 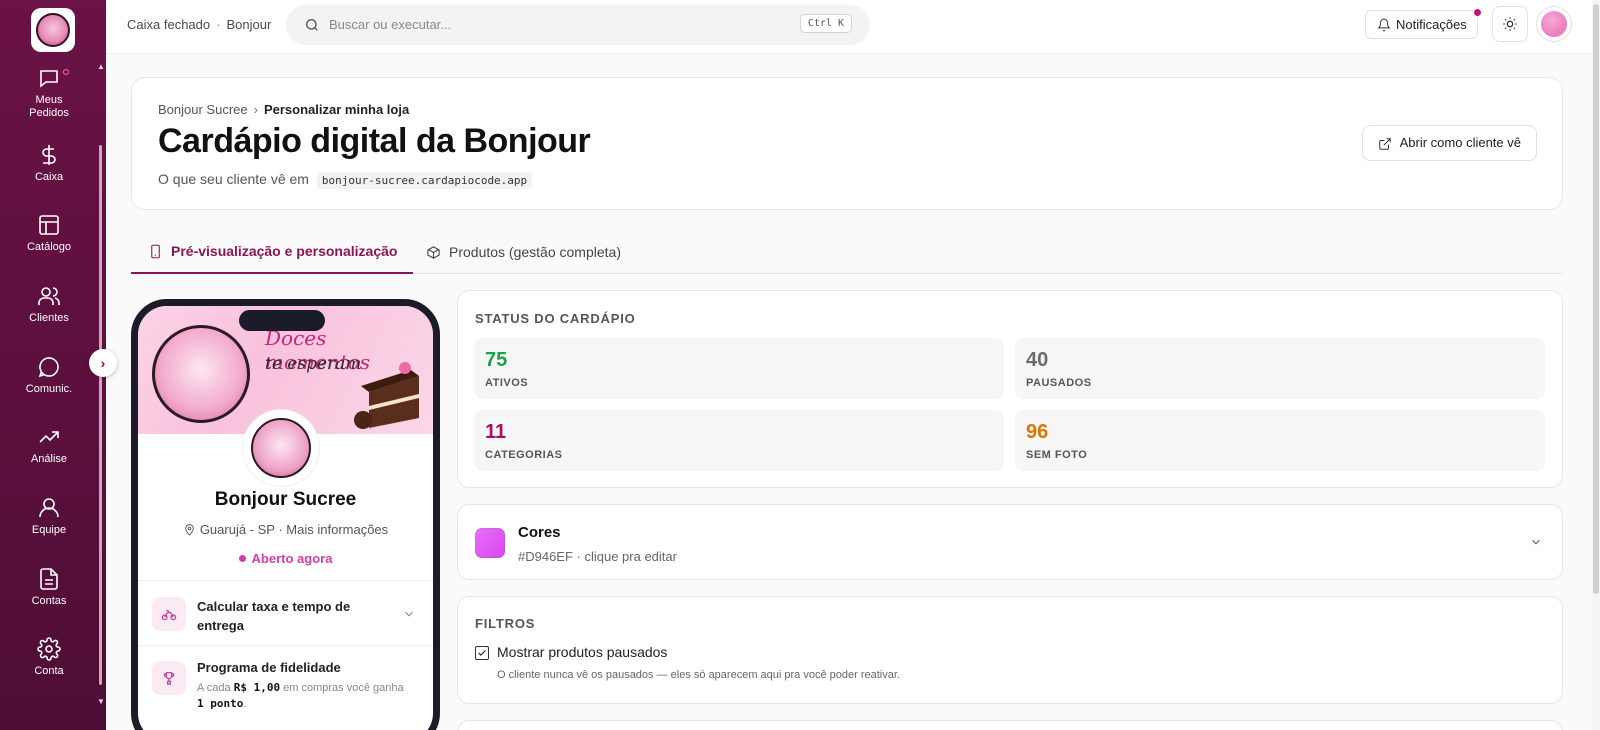 I want to click on cake-icon, so click(x=386, y=395).